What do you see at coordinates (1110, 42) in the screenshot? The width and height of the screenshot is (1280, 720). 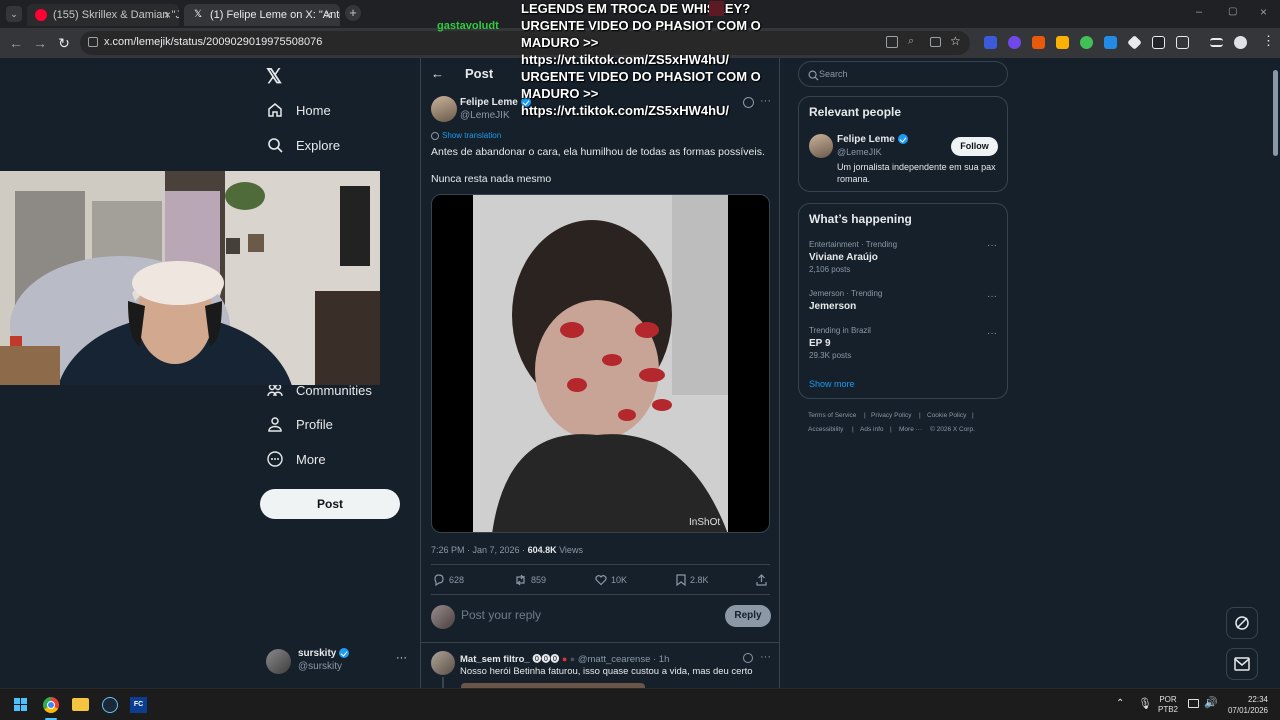 I see `extension-wave-icon` at bounding box center [1110, 42].